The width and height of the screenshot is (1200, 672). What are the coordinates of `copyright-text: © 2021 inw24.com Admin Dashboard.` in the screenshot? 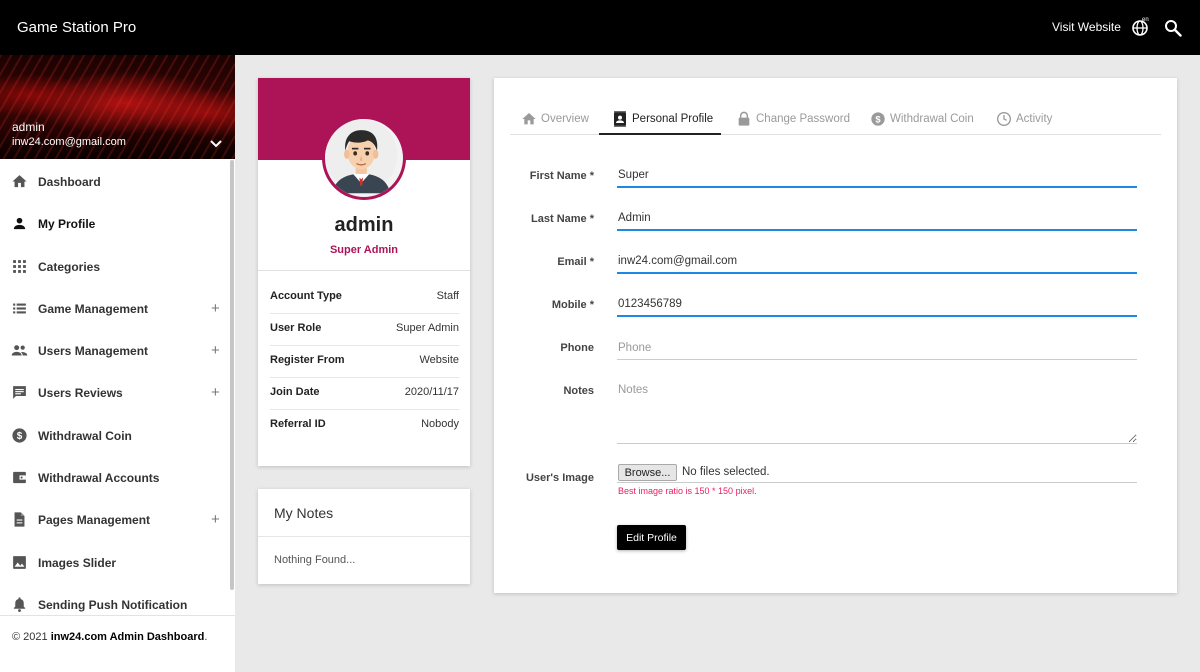 It's located at (109, 637).